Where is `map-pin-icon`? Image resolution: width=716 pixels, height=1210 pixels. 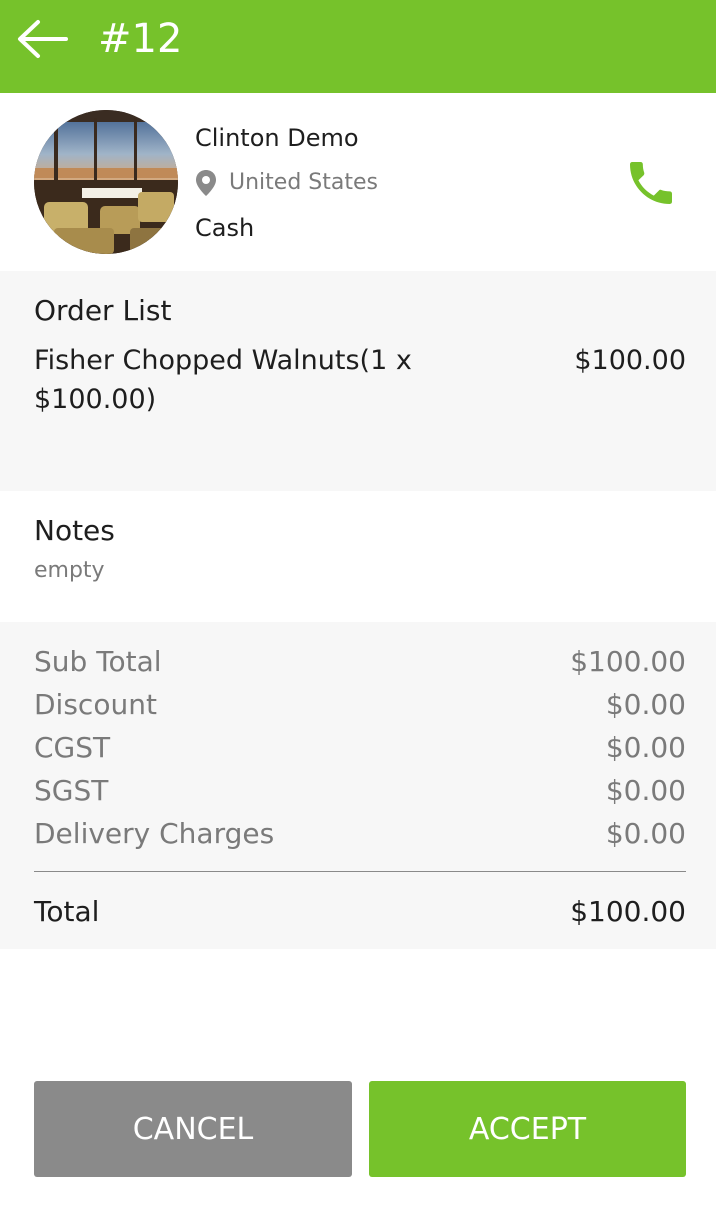 map-pin-icon is located at coordinates (206, 183).